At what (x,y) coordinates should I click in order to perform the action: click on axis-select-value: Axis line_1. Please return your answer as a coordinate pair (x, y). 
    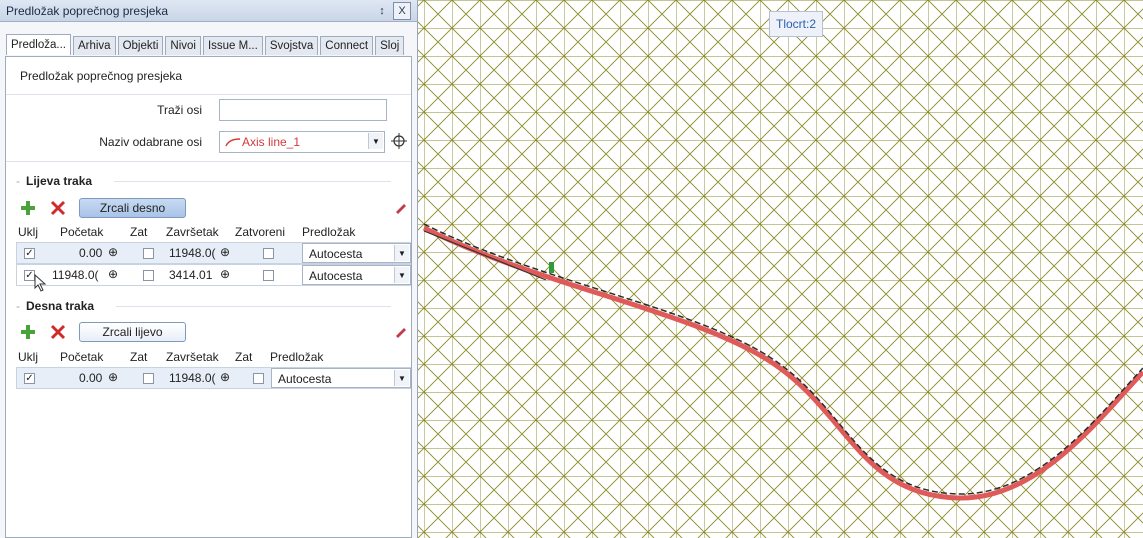
    Looking at the image, I should click on (271, 142).